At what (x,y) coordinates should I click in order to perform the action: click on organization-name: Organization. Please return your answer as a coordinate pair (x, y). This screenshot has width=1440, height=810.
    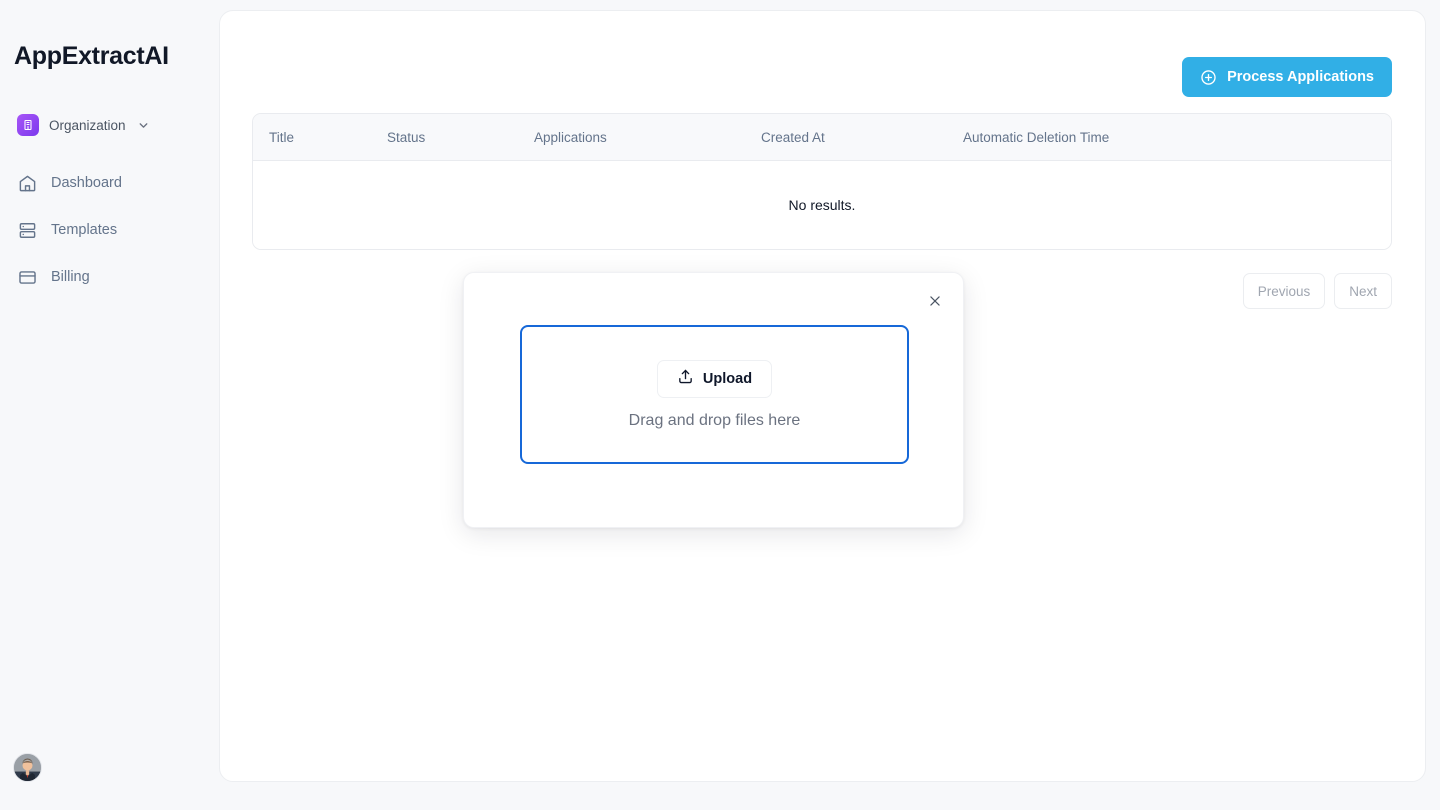
    Looking at the image, I should click on (87, 125).